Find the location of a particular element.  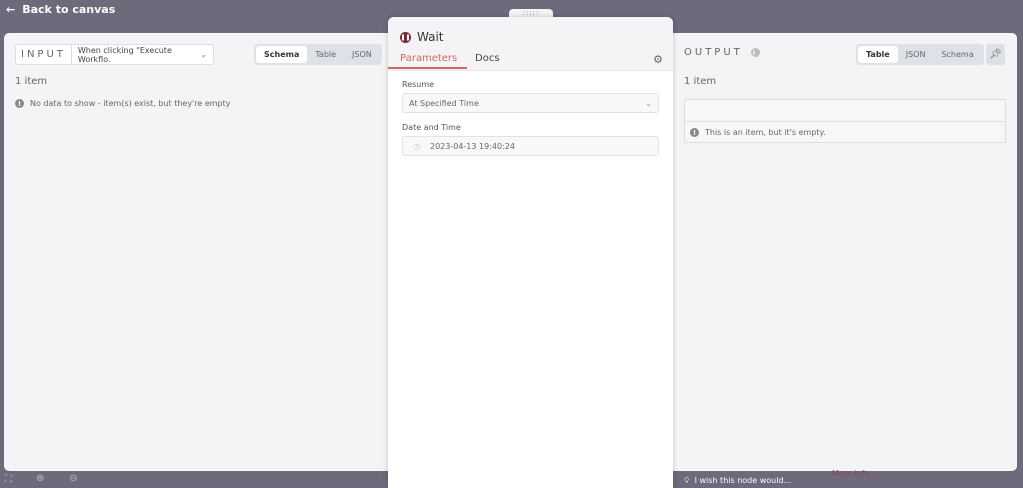

pin-icon: 📌︎ is located at coordinates (995, 54).